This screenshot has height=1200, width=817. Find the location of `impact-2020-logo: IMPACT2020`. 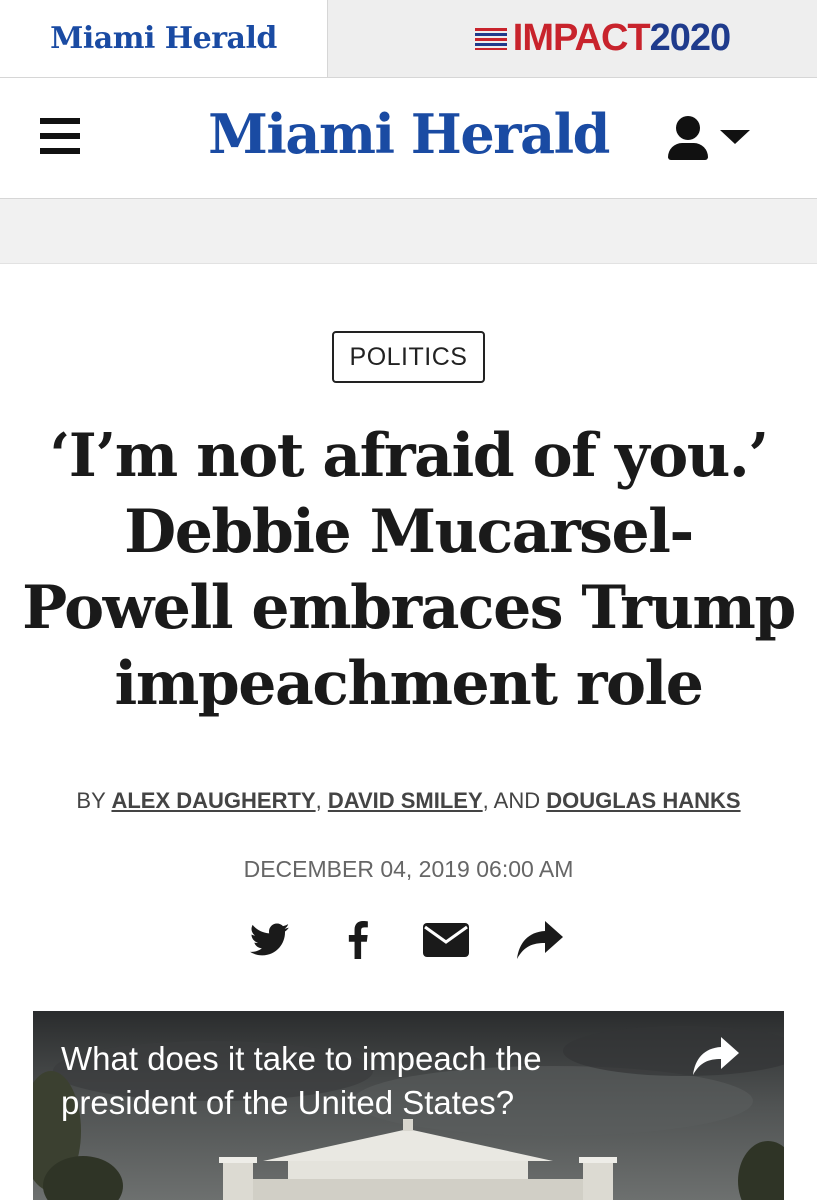

impact-2020-logo: IMPACT2020 is located at coordinates (603, 38).